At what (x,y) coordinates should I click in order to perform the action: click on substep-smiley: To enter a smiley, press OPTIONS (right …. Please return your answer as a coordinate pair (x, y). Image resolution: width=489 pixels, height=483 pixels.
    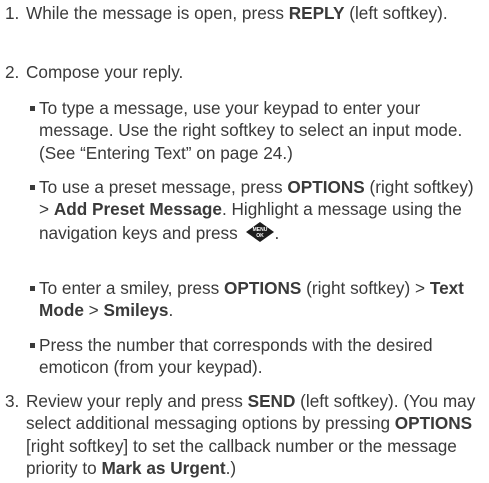
    Looking at the image, I should click on (258, 299).